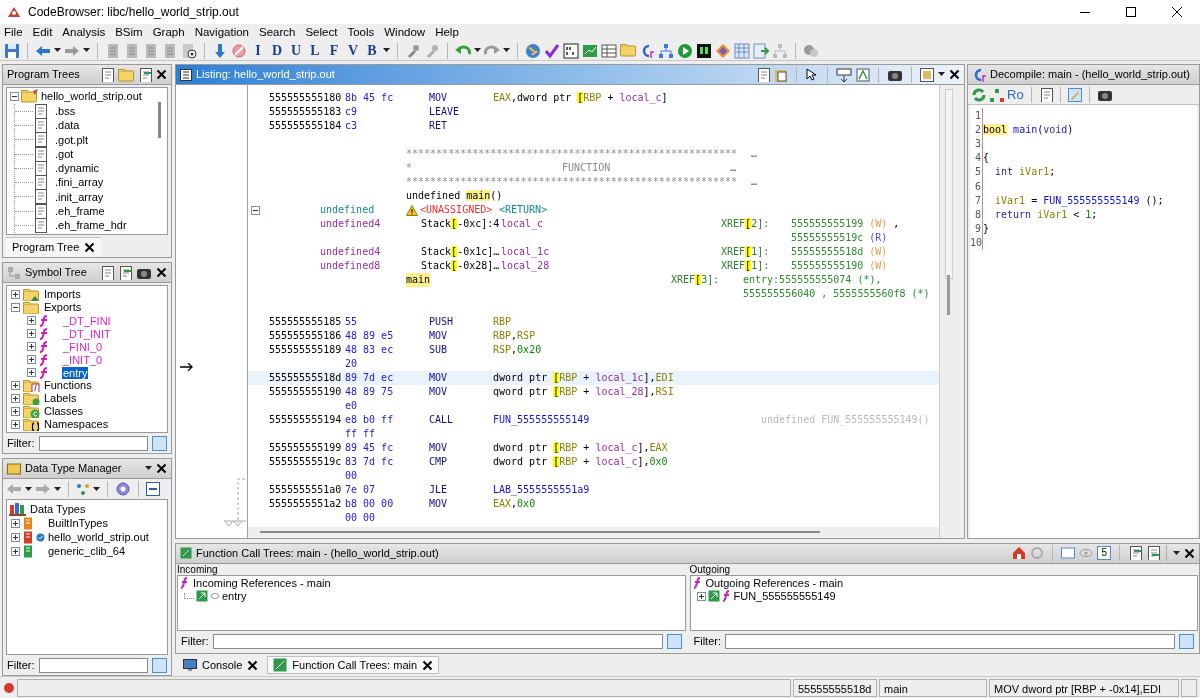 The width and height of the screenshot is (1200, 698). Describe the element at coordinates (189, 50) in the screenshot. I see `document-target-icon` at that location.